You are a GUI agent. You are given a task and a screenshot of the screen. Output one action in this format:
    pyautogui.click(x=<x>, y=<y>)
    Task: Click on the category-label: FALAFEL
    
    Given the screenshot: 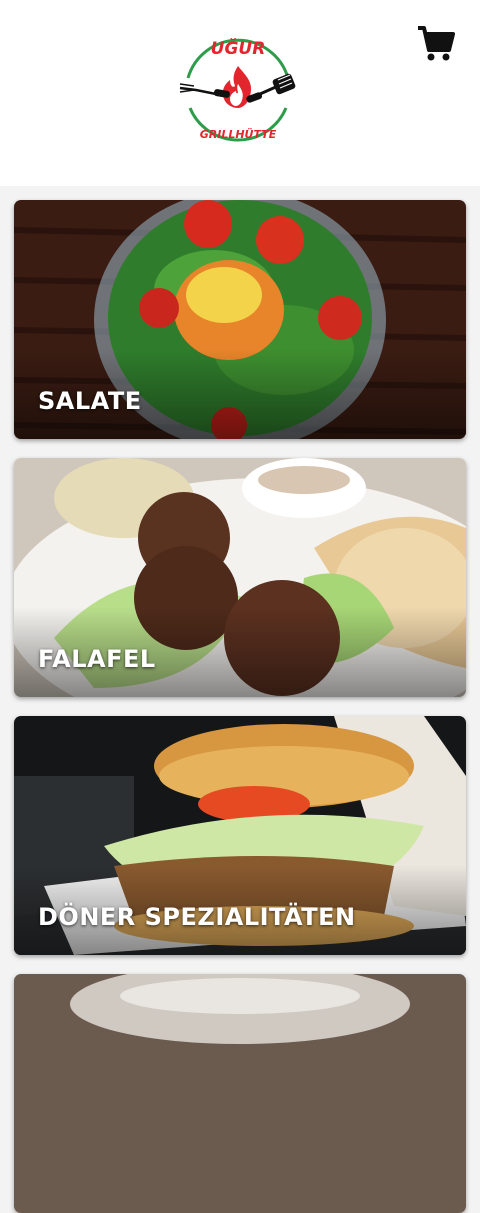 What is the action you would take?
    pyautogui.click(x=97, y=659)
    